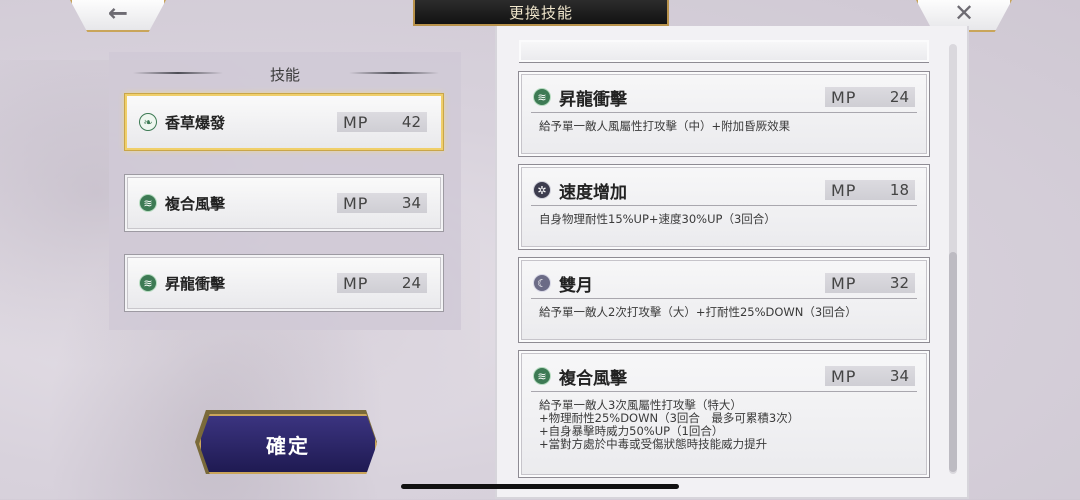 This screenshot has width=1080, height=500. Describe the element at coordinates (724, 51) in the screenshot. I see `skill-card-partial` at that location.